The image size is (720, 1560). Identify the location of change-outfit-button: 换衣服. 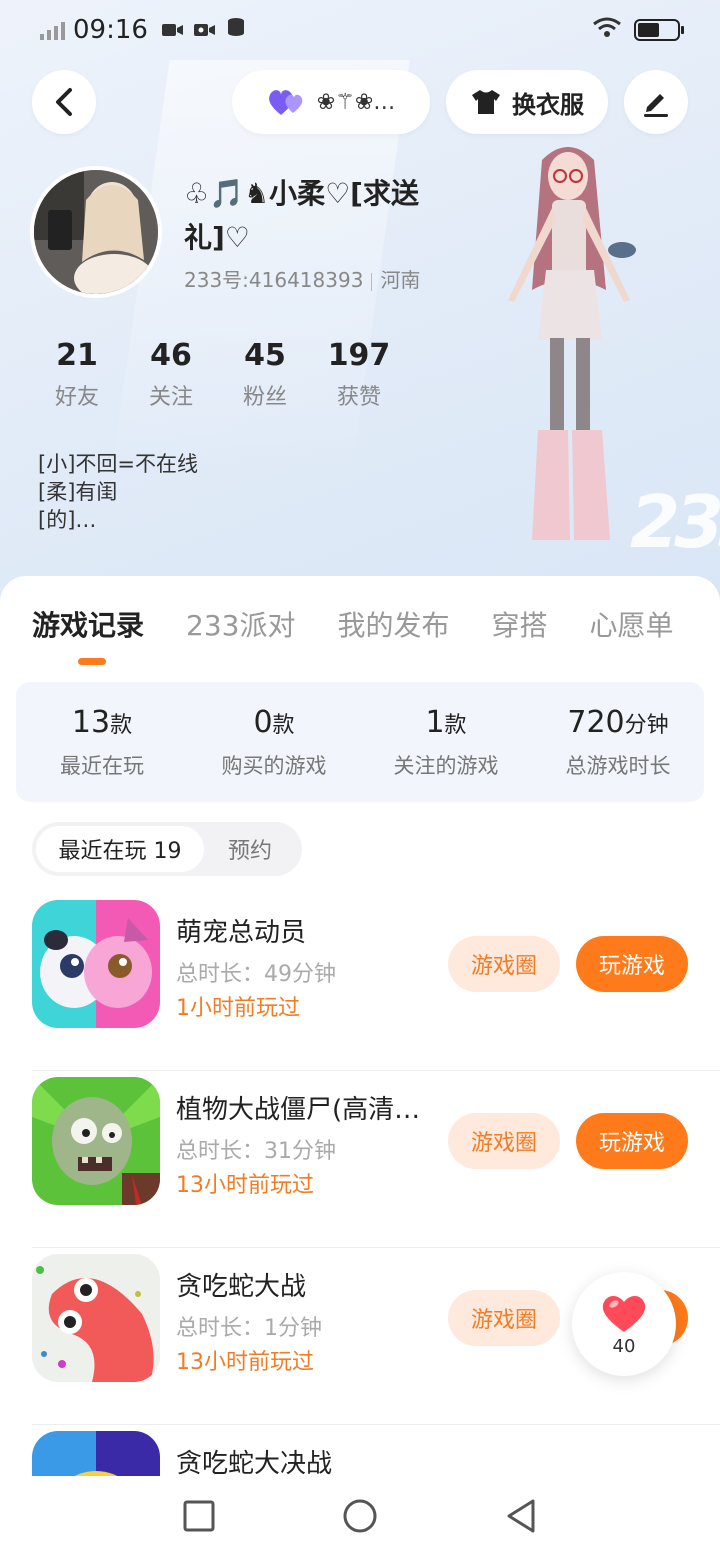
(527, 102).